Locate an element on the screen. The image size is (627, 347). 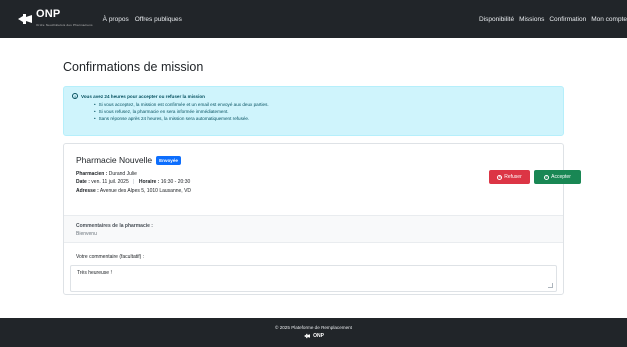
nav-link-mon-compte: Mon compte is located at coordinates (609, 19).